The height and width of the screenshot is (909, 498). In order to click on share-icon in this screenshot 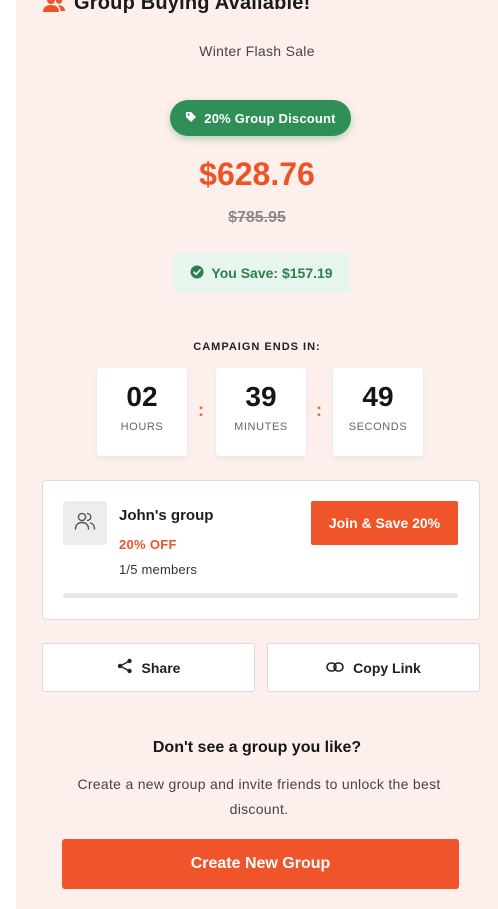, I will do `click(125, 667)`.